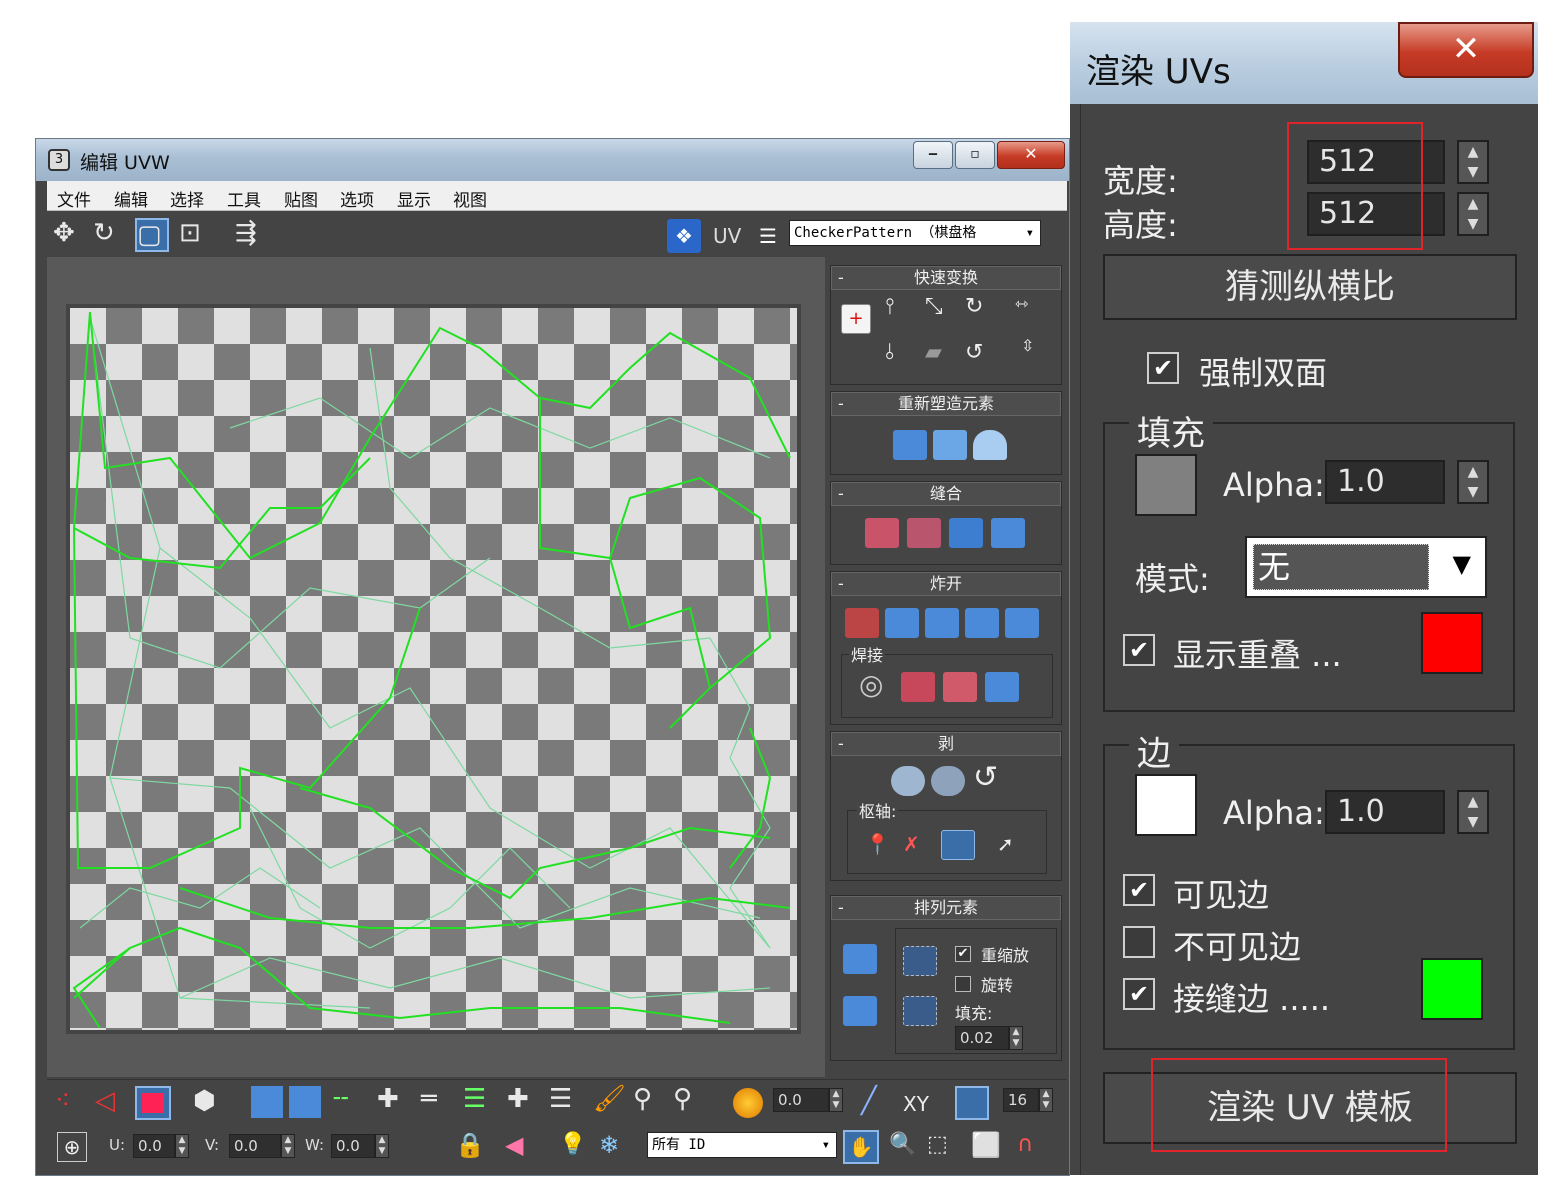  Describe the element at coordinates (933, 155) in the screenshot. I see `minimize-button: ‒` at that location.